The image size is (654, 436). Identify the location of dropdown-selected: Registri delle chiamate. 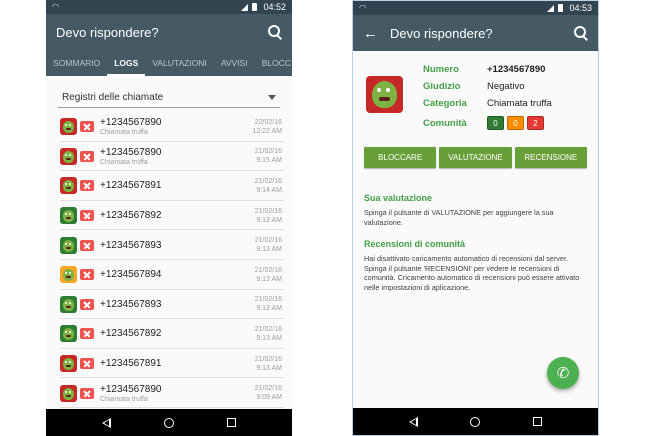
(113, 97).